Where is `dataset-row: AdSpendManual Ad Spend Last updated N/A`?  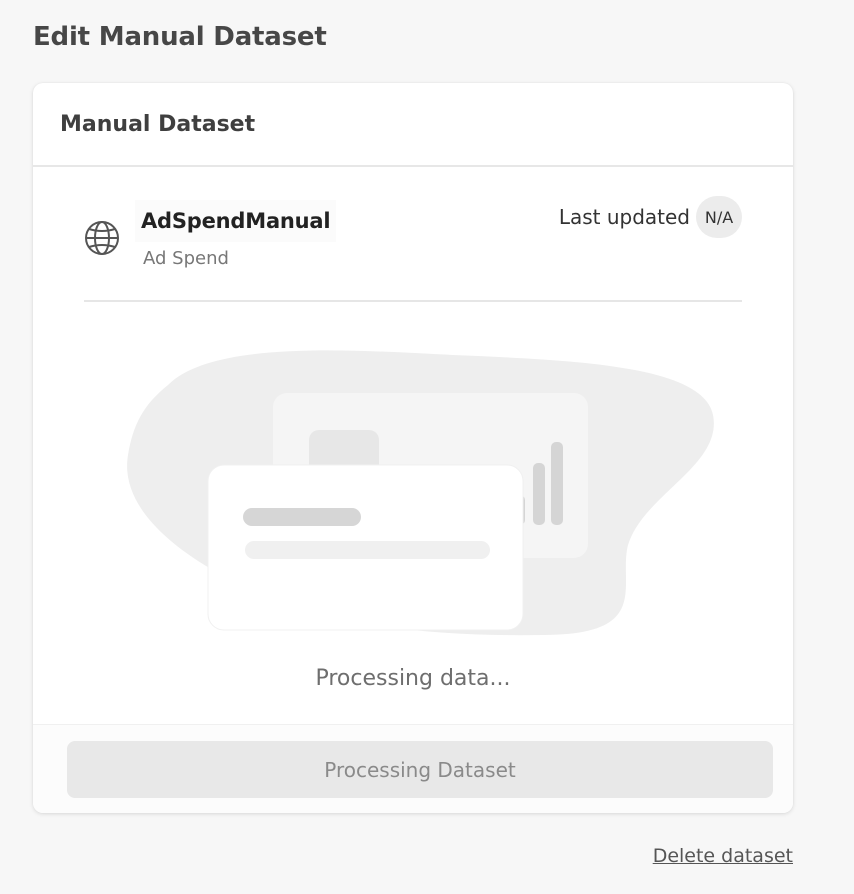 dataset-row: AdSpendManual Ad Spend Last updated N/A is located at coordinates (413, 249).